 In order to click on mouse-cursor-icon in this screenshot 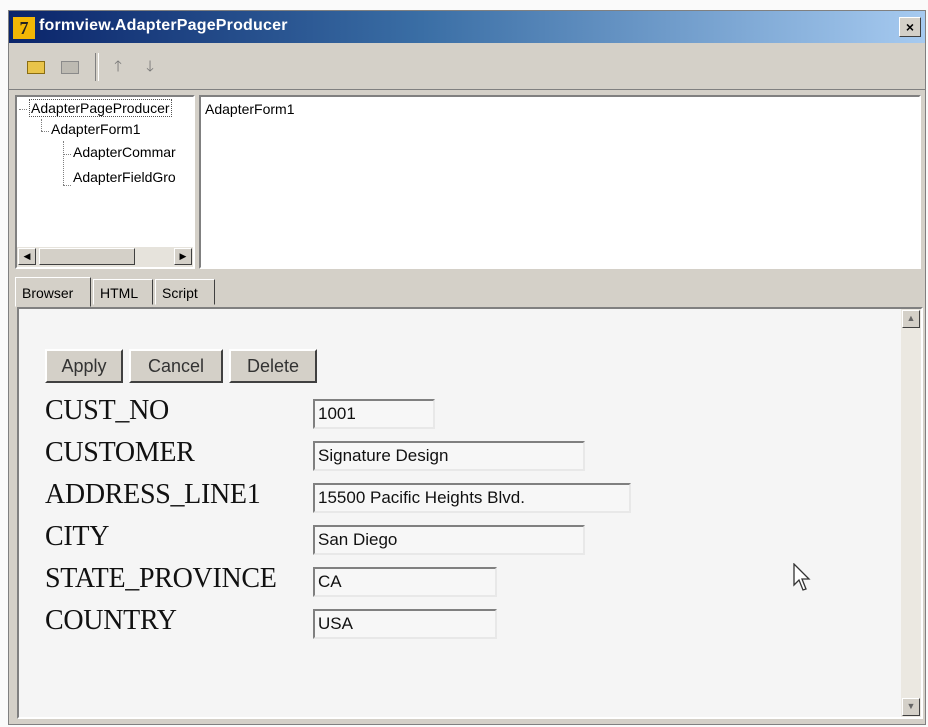, I will do `click(802, 577)`.